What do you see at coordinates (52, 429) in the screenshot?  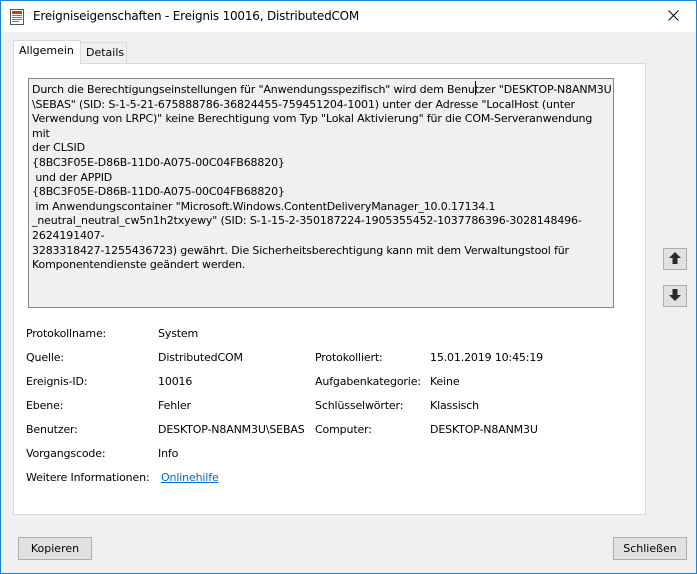 I see `benutzer-label: Benutzer:` at bounding box center [52, 429].